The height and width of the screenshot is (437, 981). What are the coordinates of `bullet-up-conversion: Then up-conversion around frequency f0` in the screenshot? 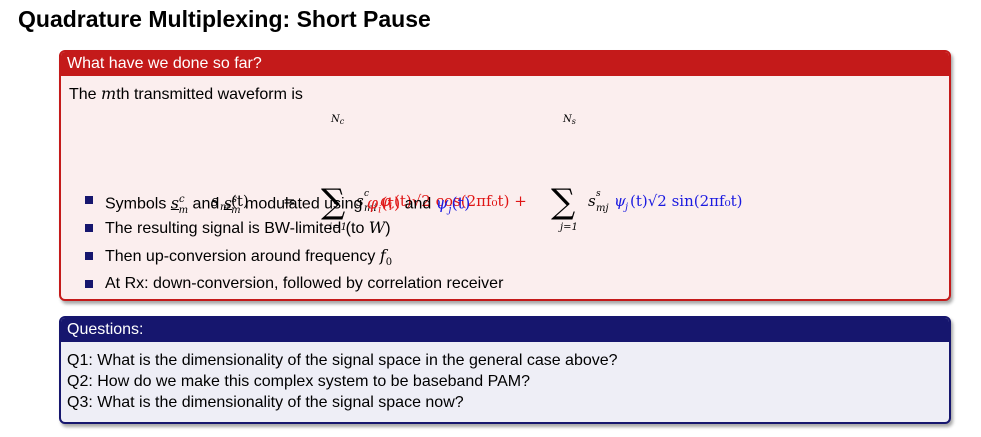 It's located at (294, 256).